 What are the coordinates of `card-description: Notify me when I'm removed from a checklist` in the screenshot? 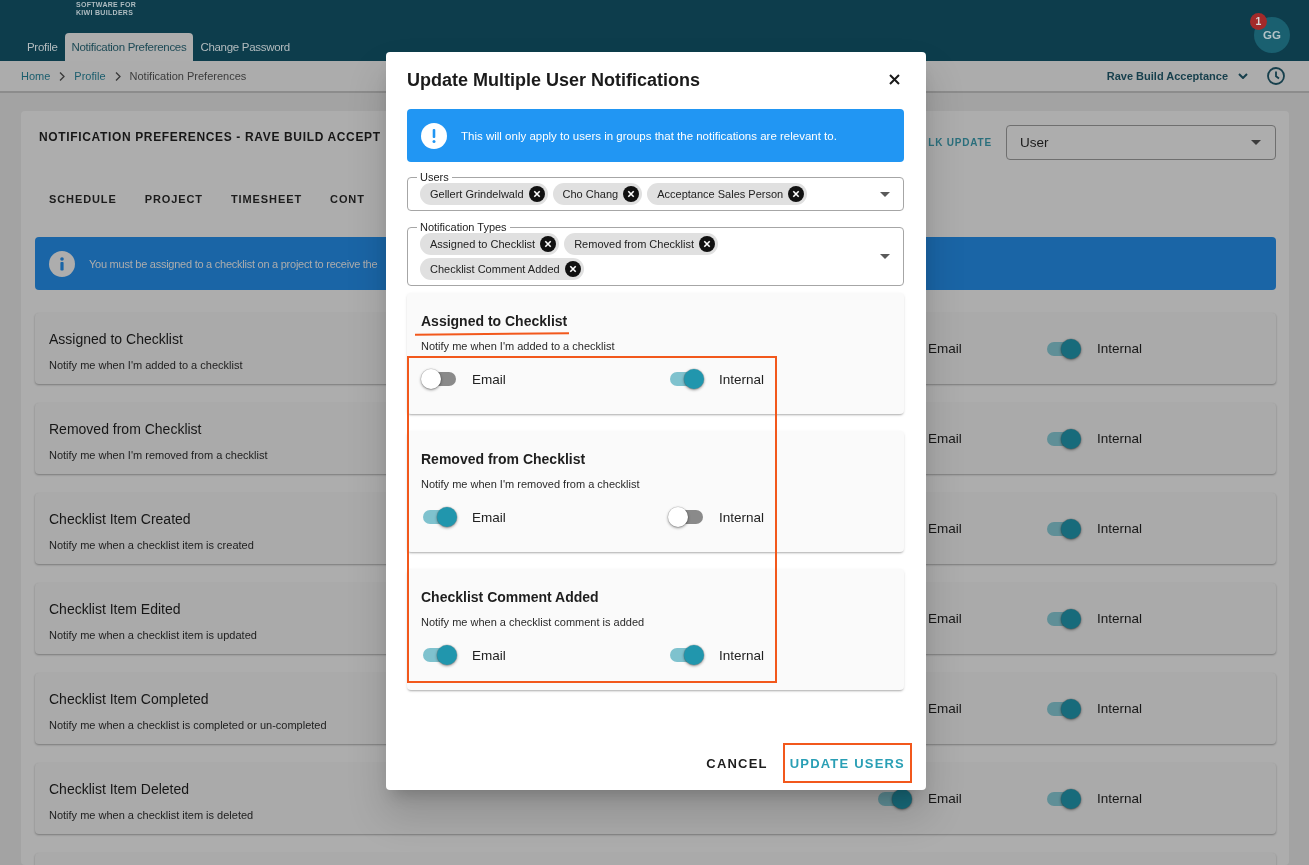 It's located at (530, 484).